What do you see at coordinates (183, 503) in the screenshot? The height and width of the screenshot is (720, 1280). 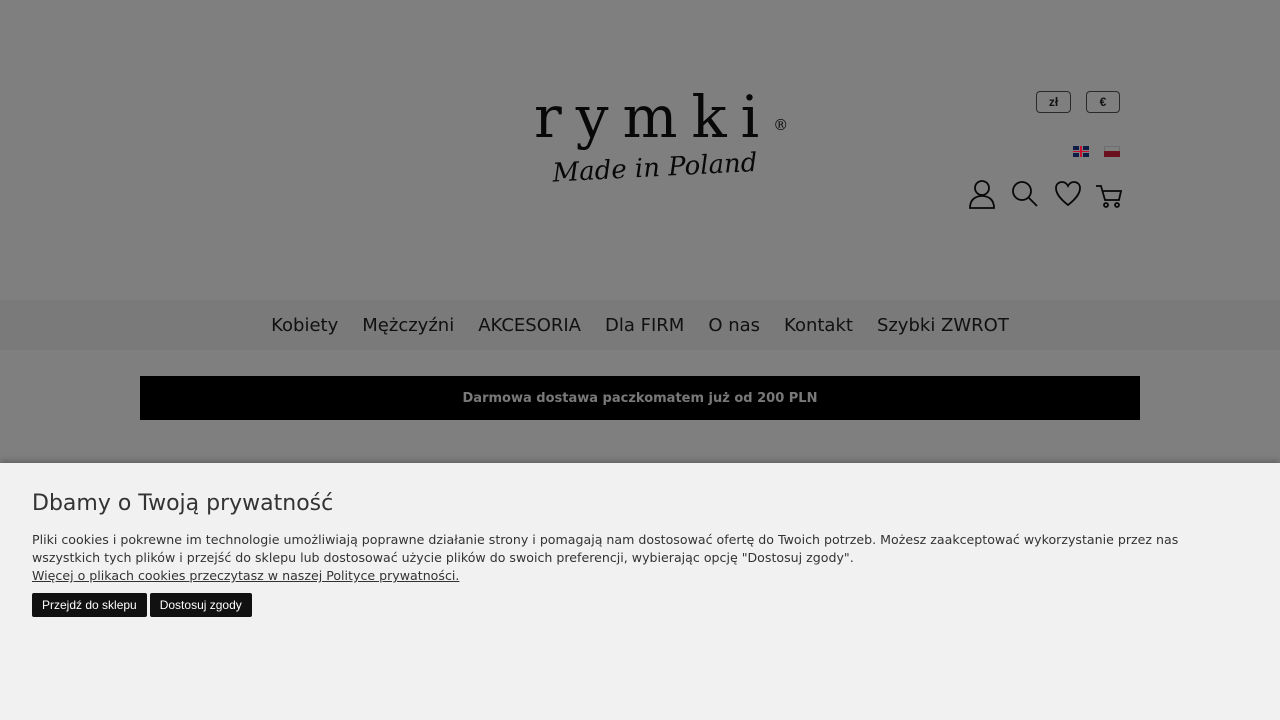 I see `cookie-title: Dbamy o Twoją prywatność` at bounding box center [183, 503].